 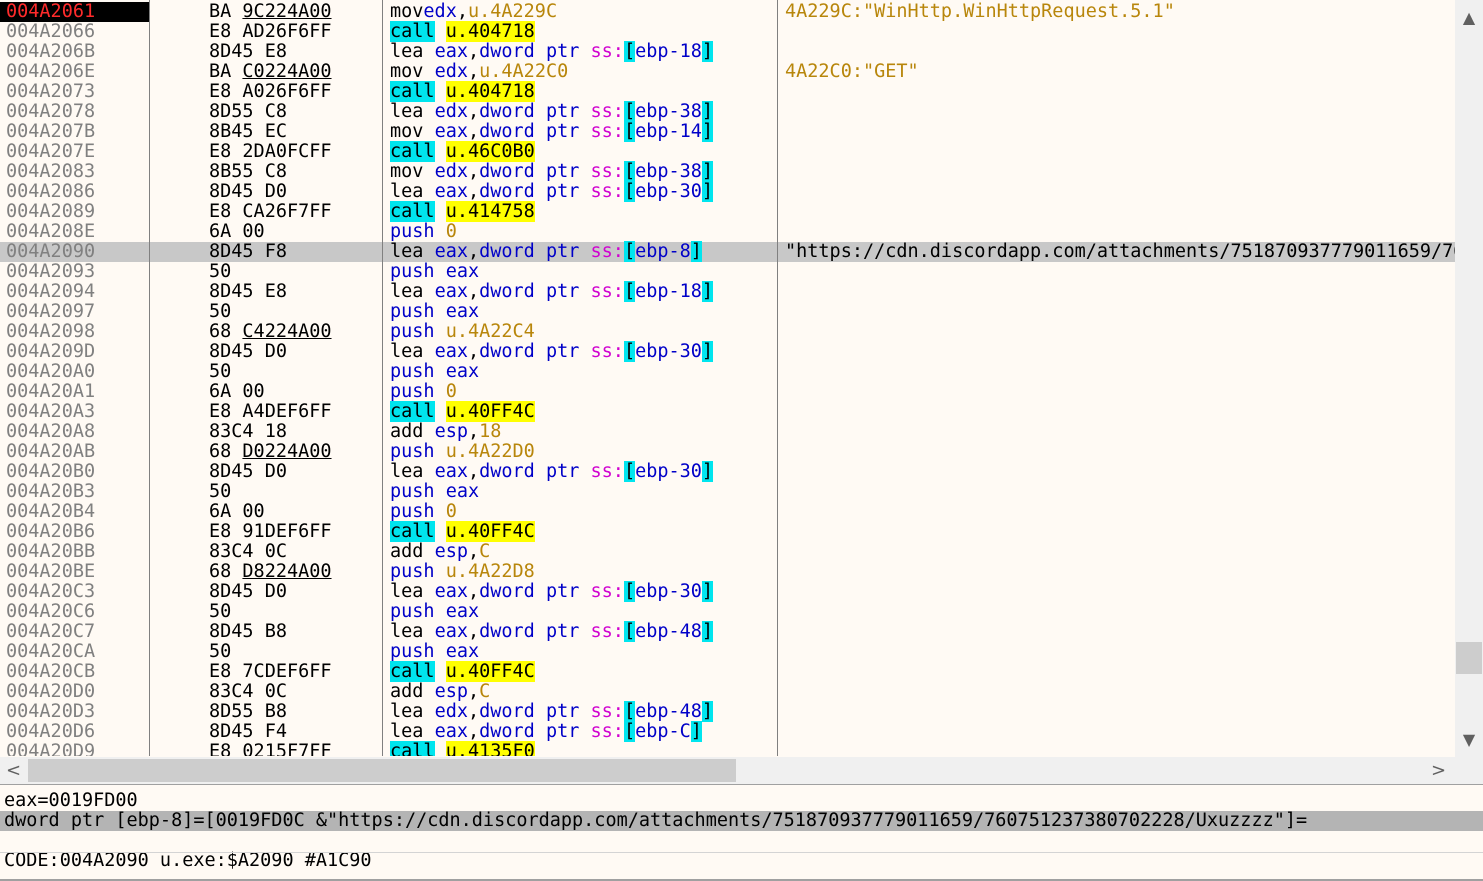 What do you see at coordinates (727, 531) in the screenshot?
I see `disasm-row: 004A20B6 E8 91DEF6FF call u.40FF4C` at bounding box center [727, 531].